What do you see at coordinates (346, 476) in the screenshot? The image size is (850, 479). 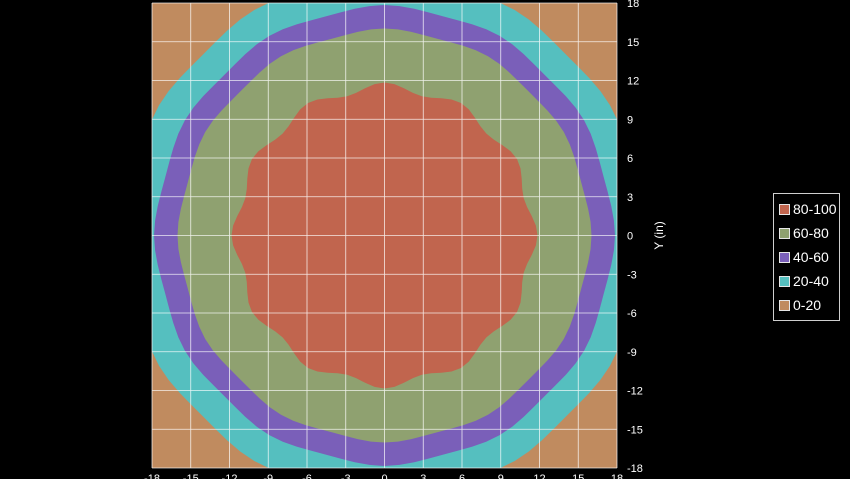 I see `x-tick-label: -3` at bounding box center [346, 476].